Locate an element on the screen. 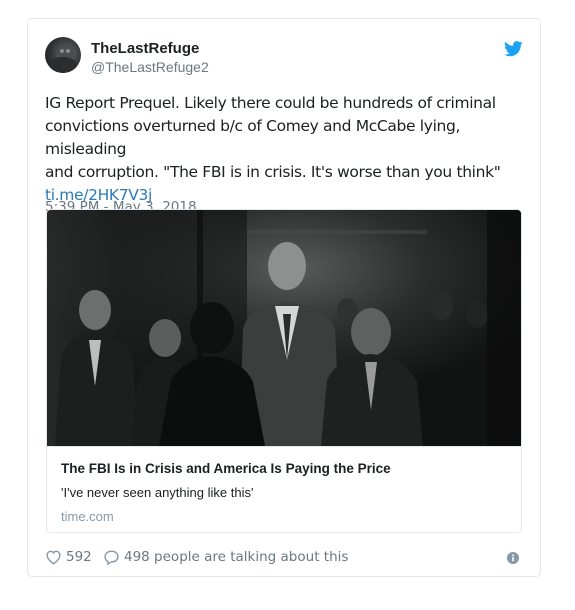  tweet-header: TheLastRefuge @TheLastRefuge2 is located at coordinates (284, 57).